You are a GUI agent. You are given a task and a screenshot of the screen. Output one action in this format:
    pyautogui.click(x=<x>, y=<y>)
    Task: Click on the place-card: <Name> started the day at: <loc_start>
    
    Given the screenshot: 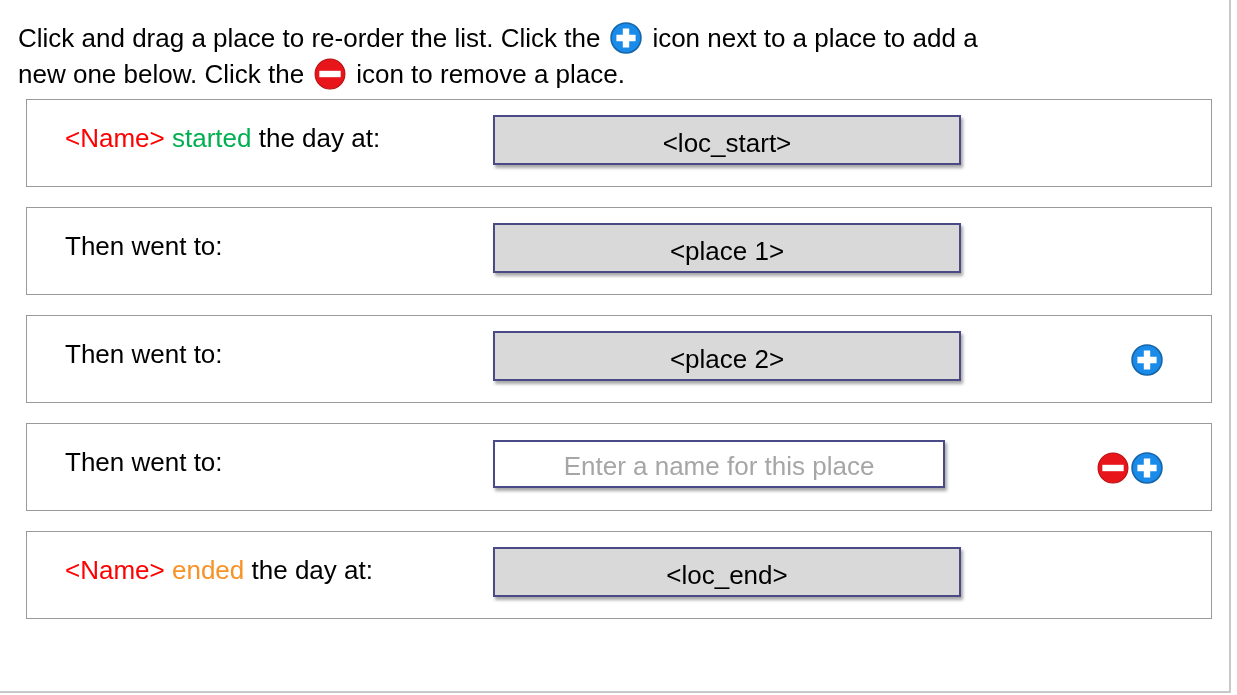 What is the action you would take?
    pyautogui.click(x=619, y=143)
    